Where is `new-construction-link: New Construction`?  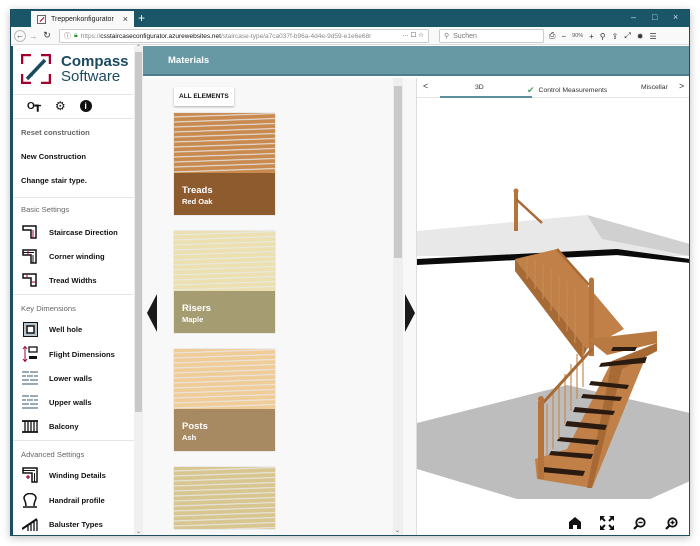 new-construction-link: New Construction is located at coordinates (53, 156).